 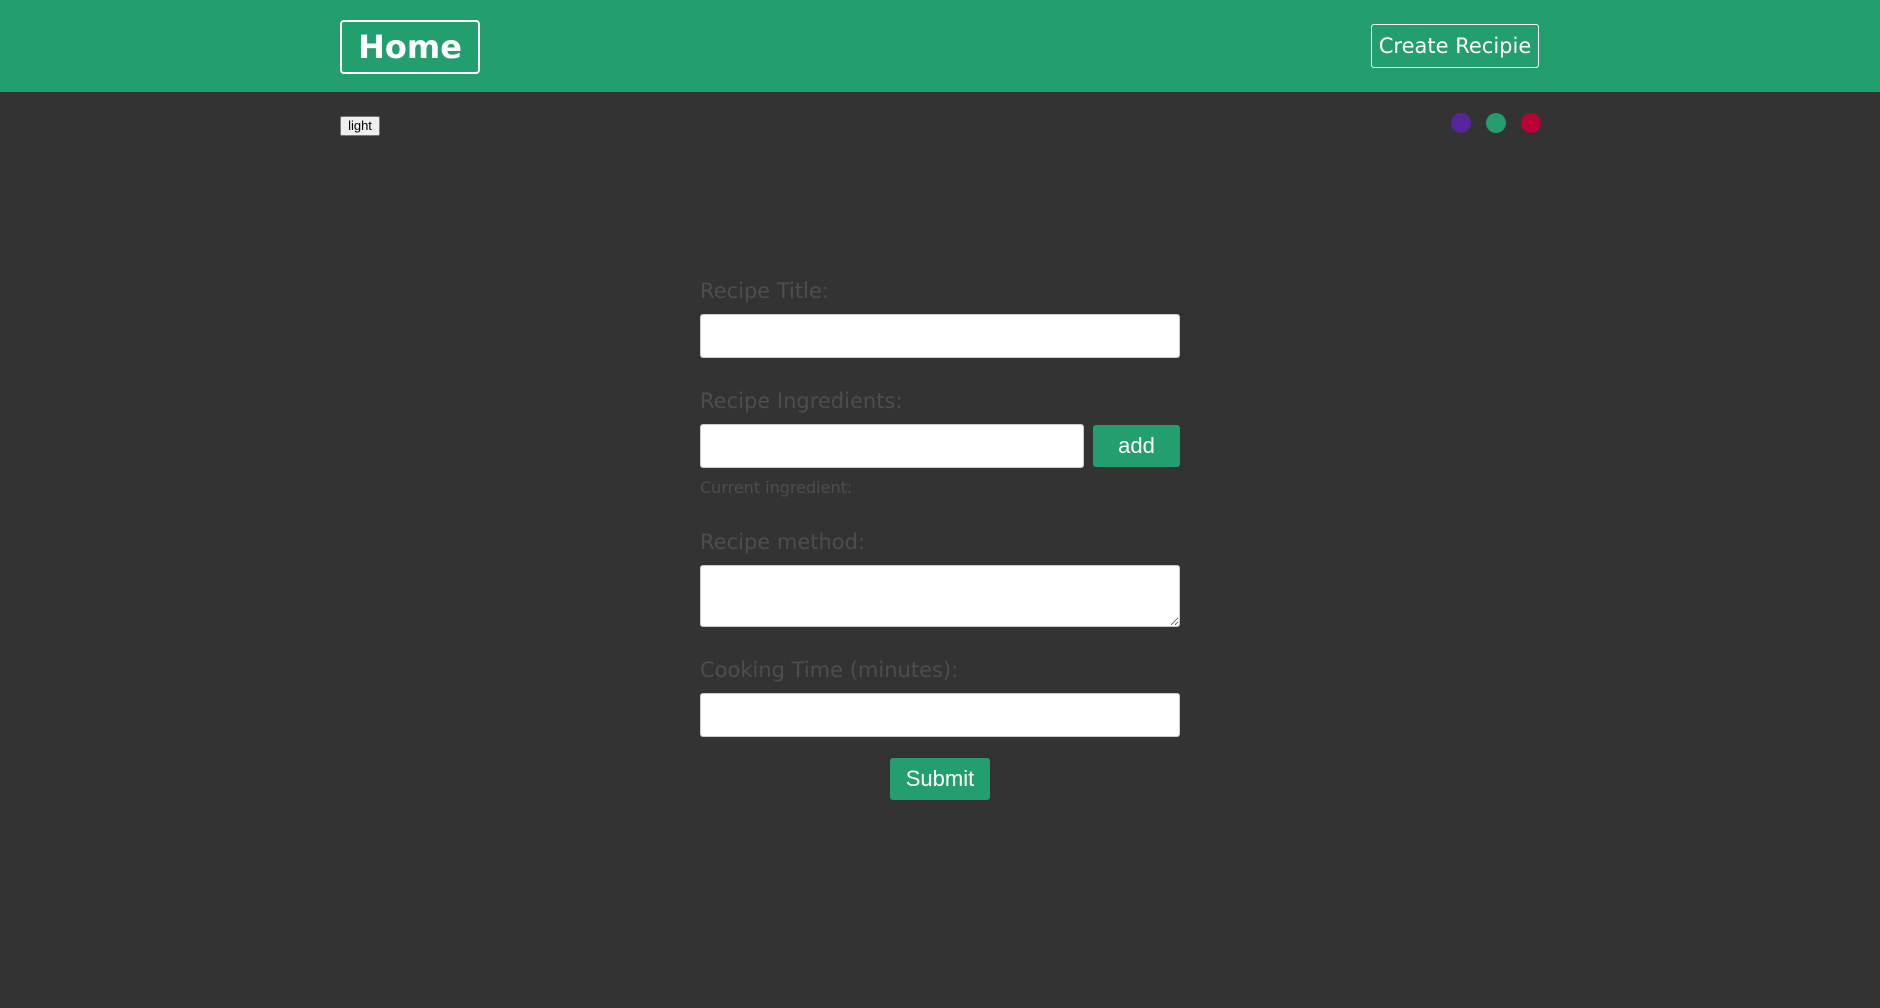 I want to click on green-color-swatch, so click(x=1496, y=123).